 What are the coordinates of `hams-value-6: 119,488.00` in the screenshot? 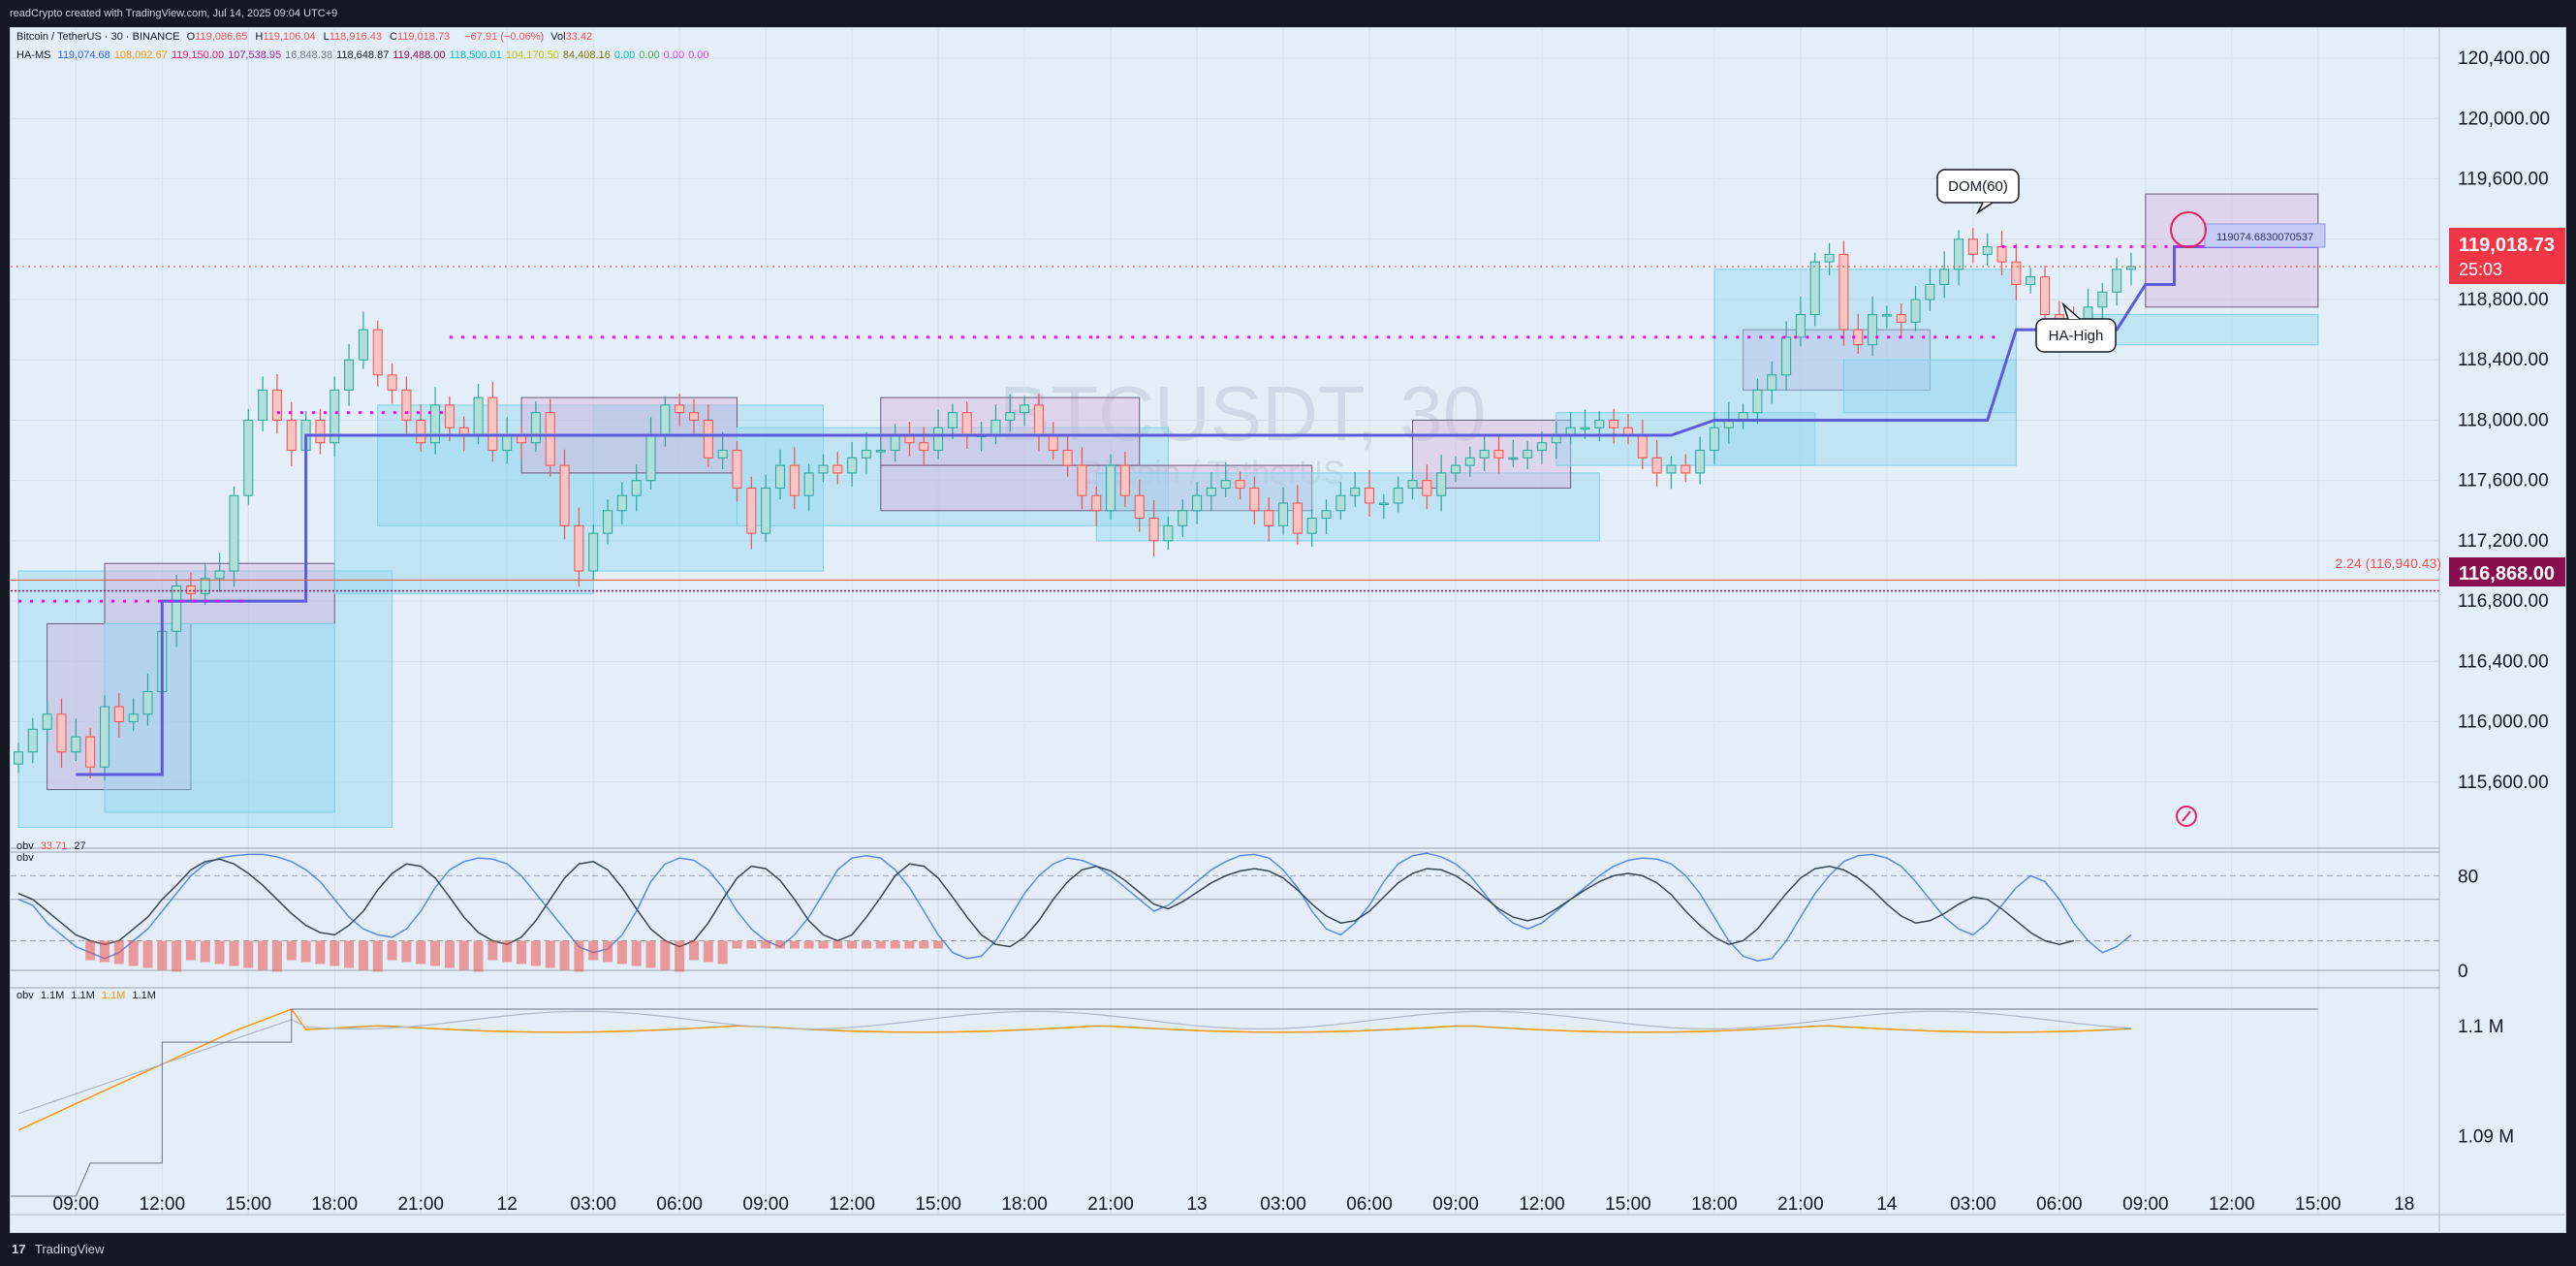 It's located at (419, 55).